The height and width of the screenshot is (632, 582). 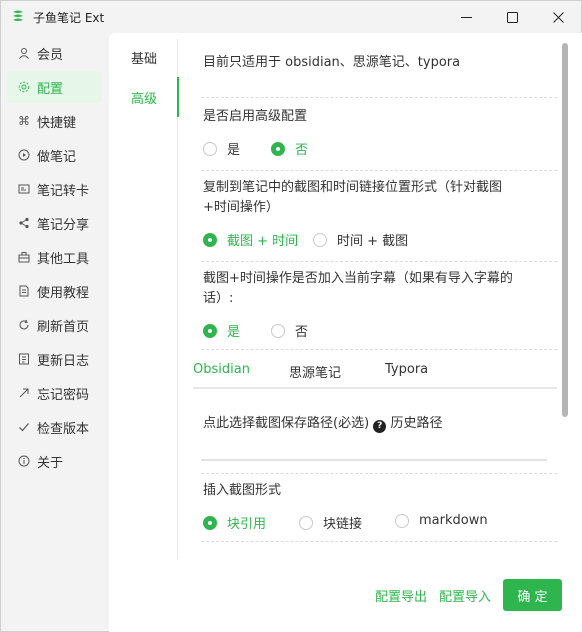 What do you see at coordinates (63, 361) in the screenshot?
I see `sidebar-item-label: 更新日志` at bounding box center [63, 361].